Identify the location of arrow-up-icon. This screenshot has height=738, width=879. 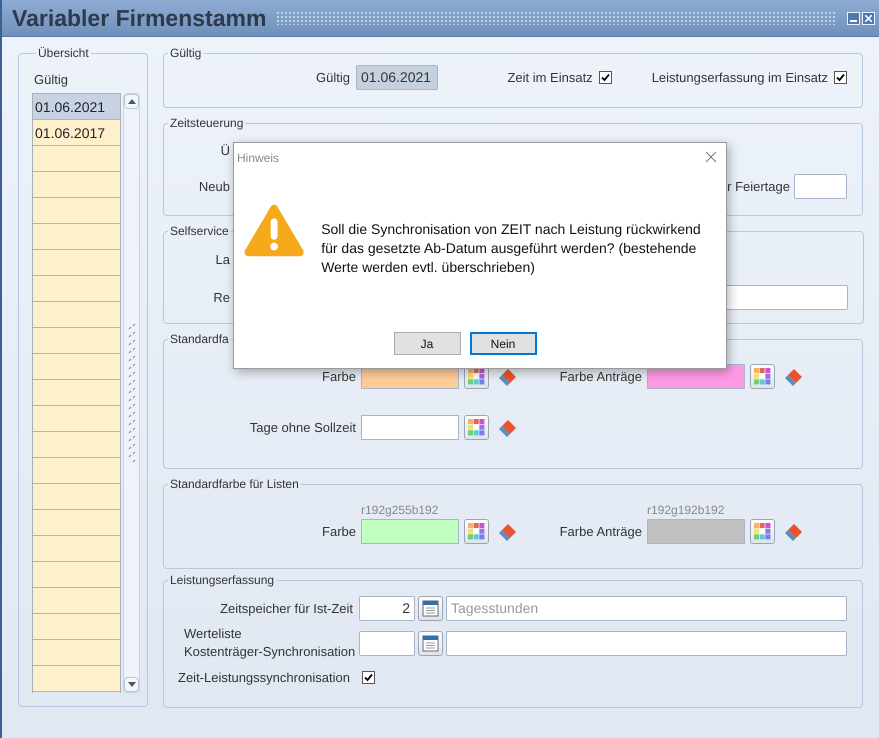
(132, 101).